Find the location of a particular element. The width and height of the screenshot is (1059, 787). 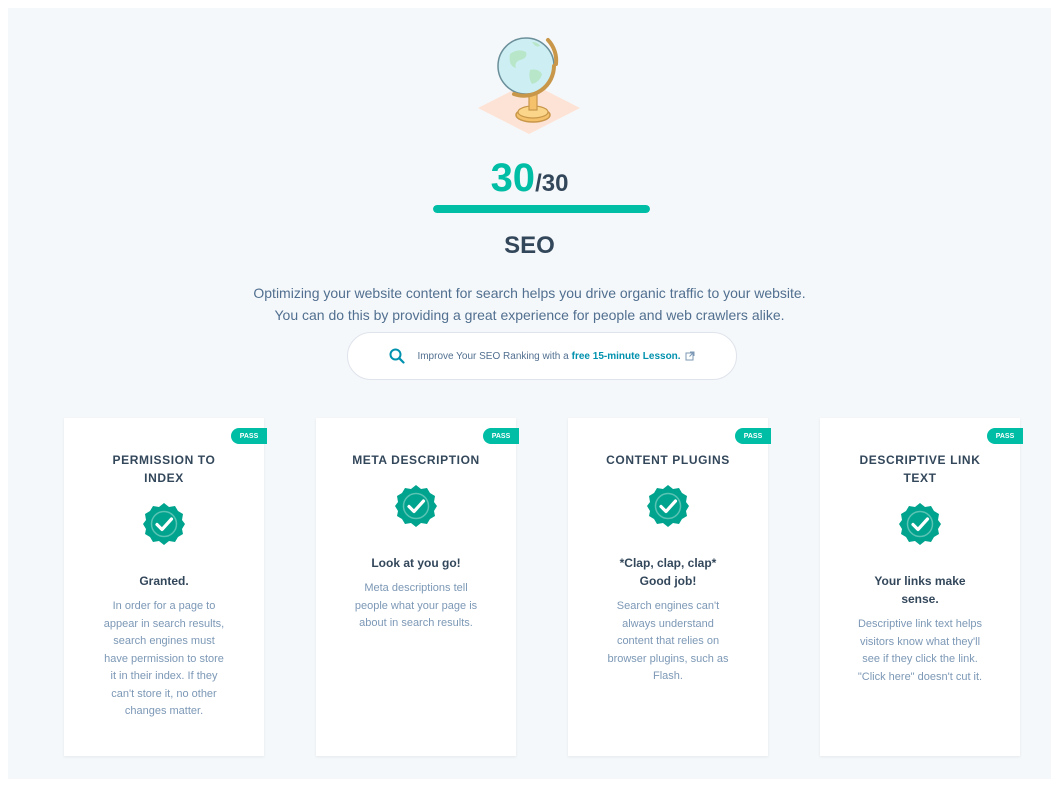

card-headline-line: Good job! is located at coordinates (668, 581).